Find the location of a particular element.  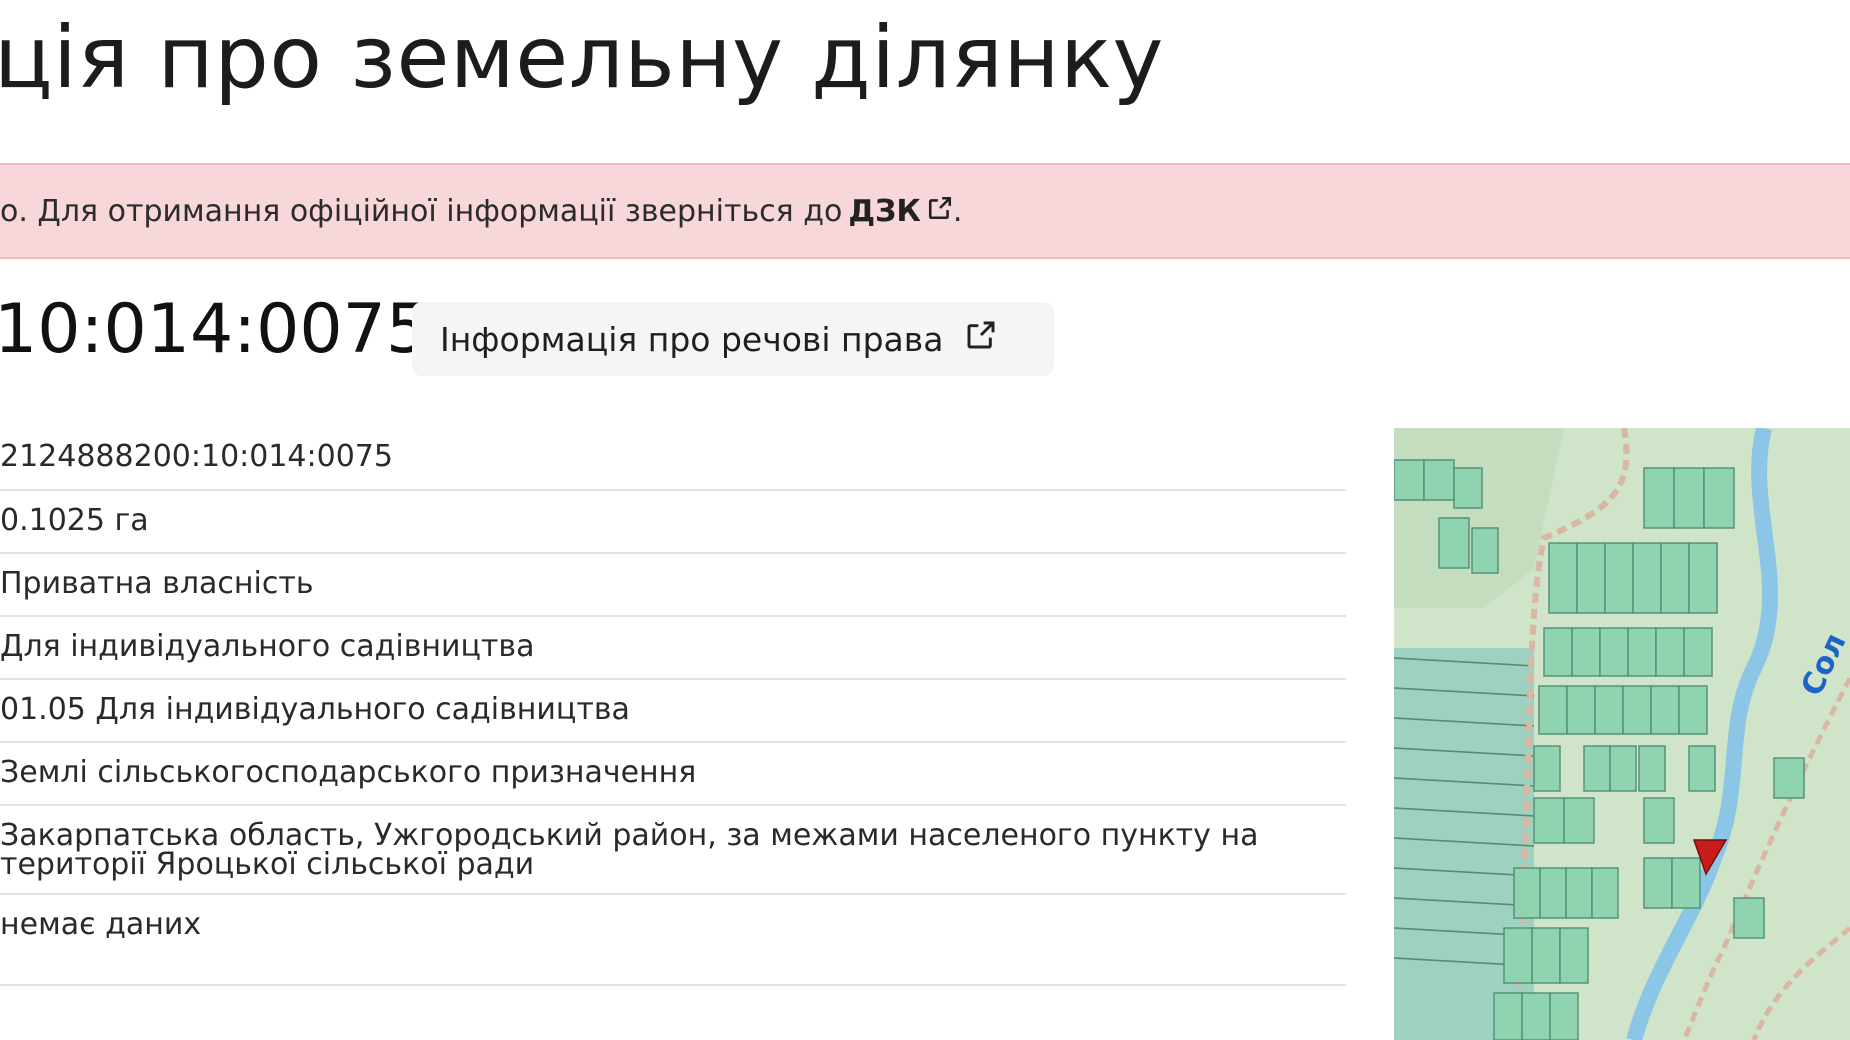

detail-row-purpose: Для індивідуального садівництва is located at coordinates (673, 648).